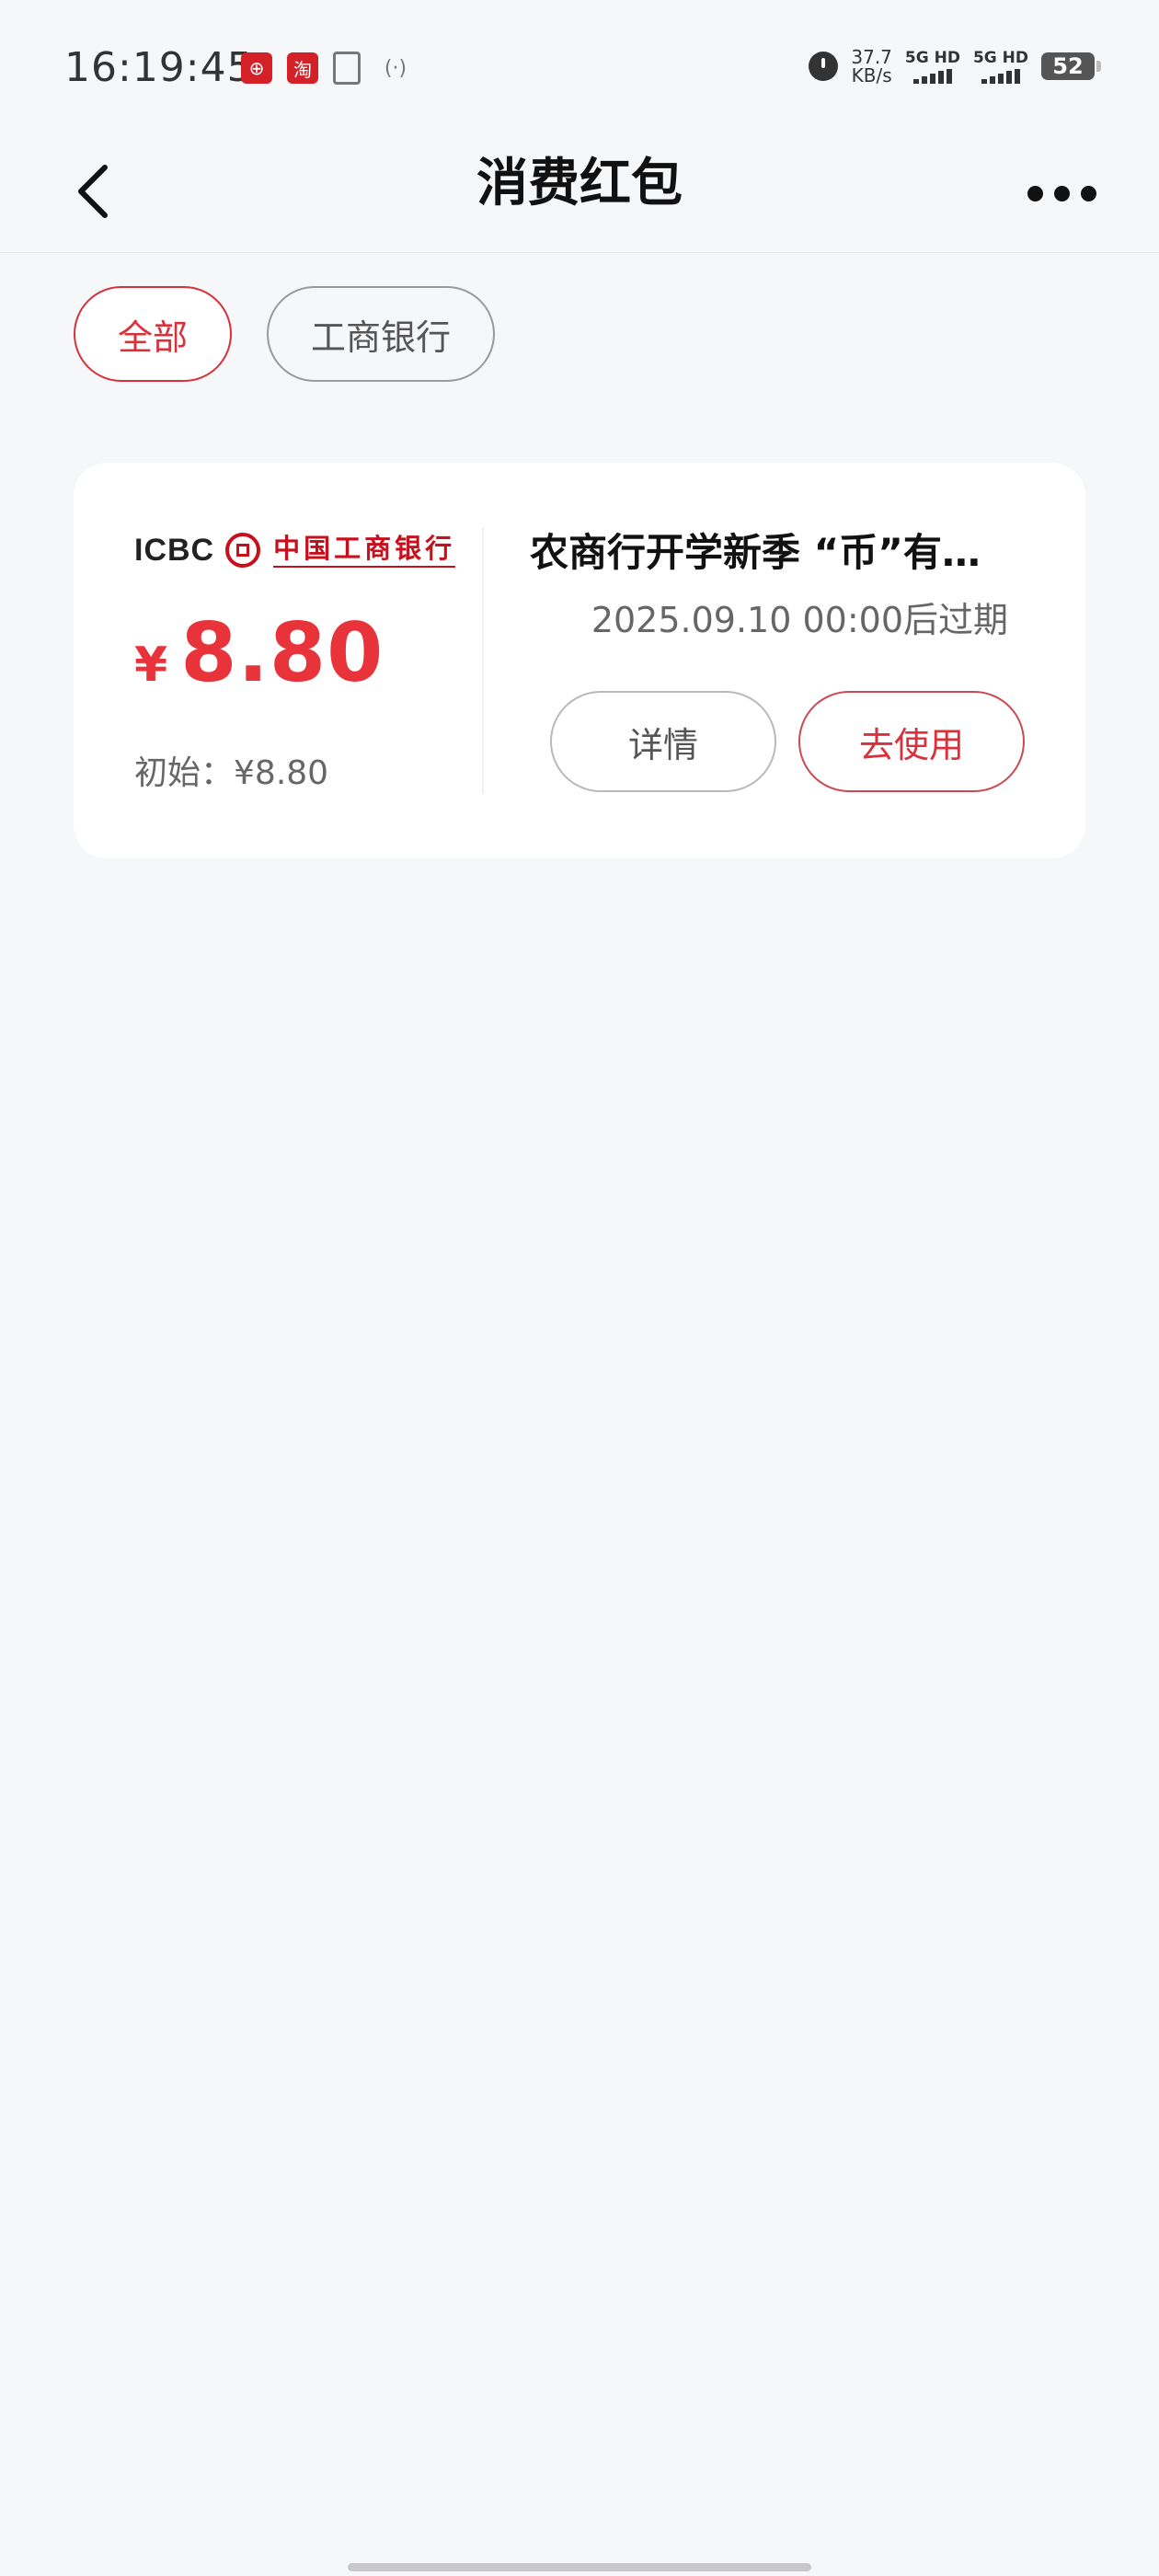 Image resolution: width=1159 pixels, height=2576 pixels. Describe the element at coordinates (174, 550) in the screenshot. I see `bank-logo-short: ICBC` at that location.